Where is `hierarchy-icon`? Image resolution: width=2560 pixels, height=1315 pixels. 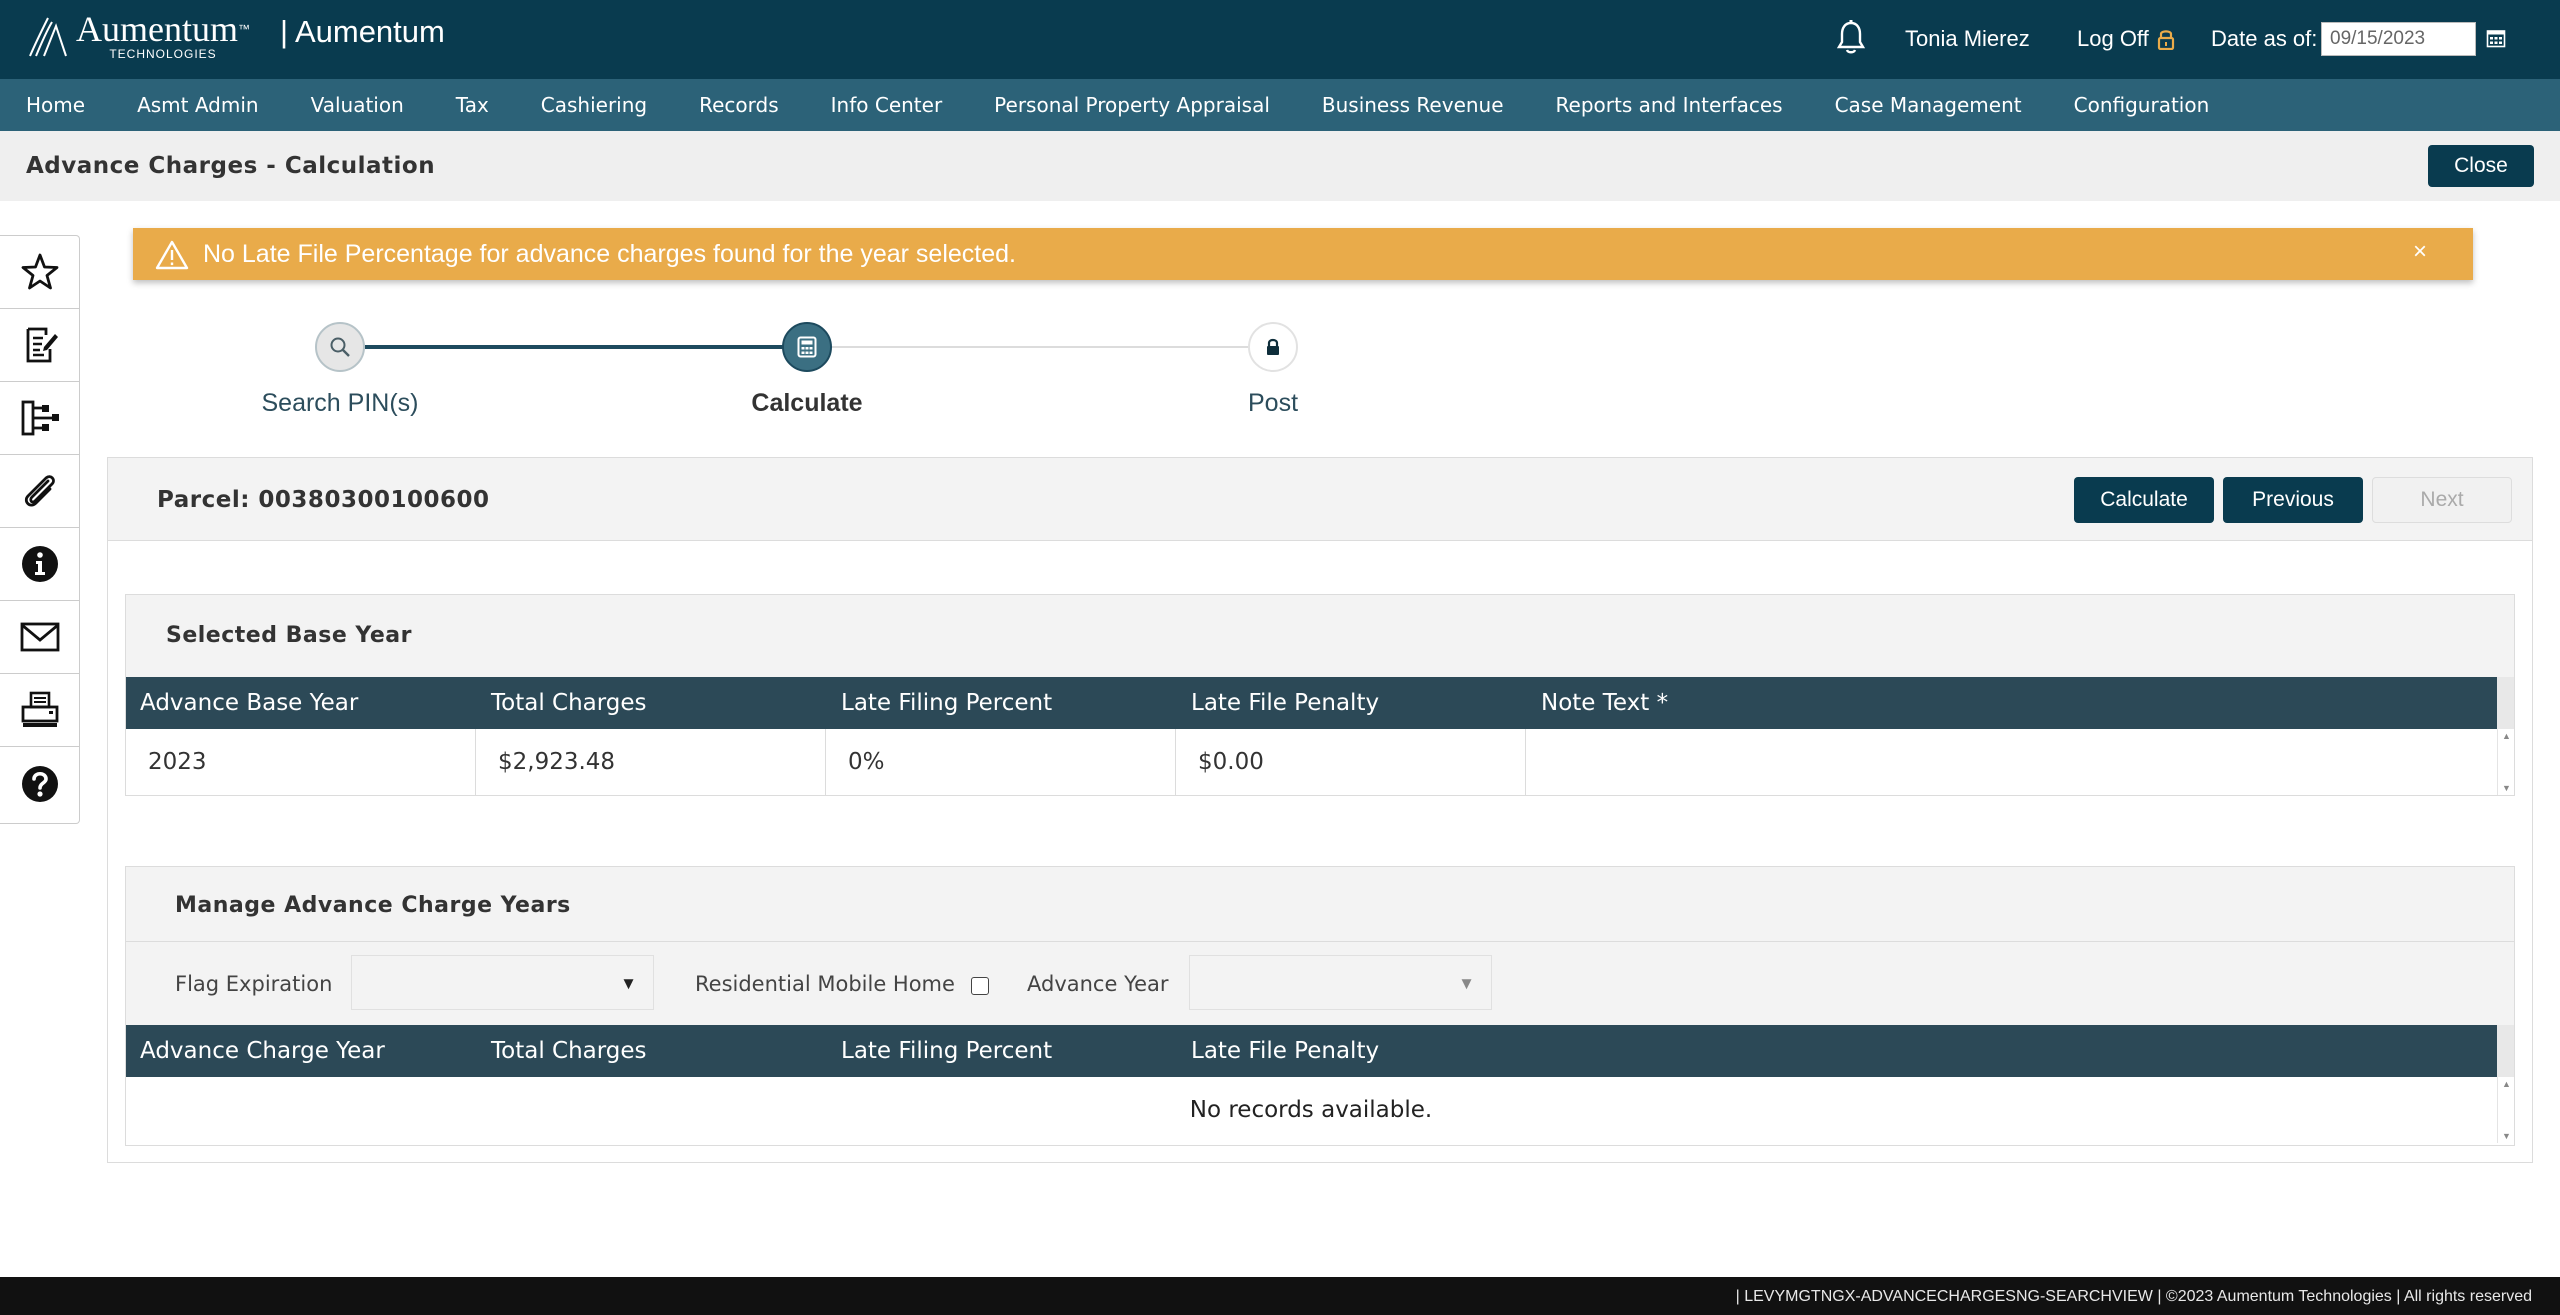
hierarchy-icon is located at coordinates (40, 418).